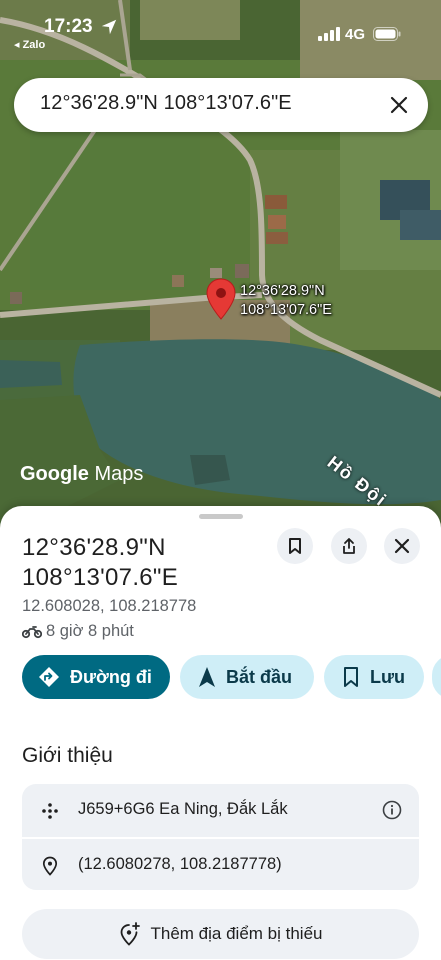 This screenshot has width=441, height=960. Describe the element at coordinates (130, 934) in the screenshot. I see `add-location-icon` at that location.